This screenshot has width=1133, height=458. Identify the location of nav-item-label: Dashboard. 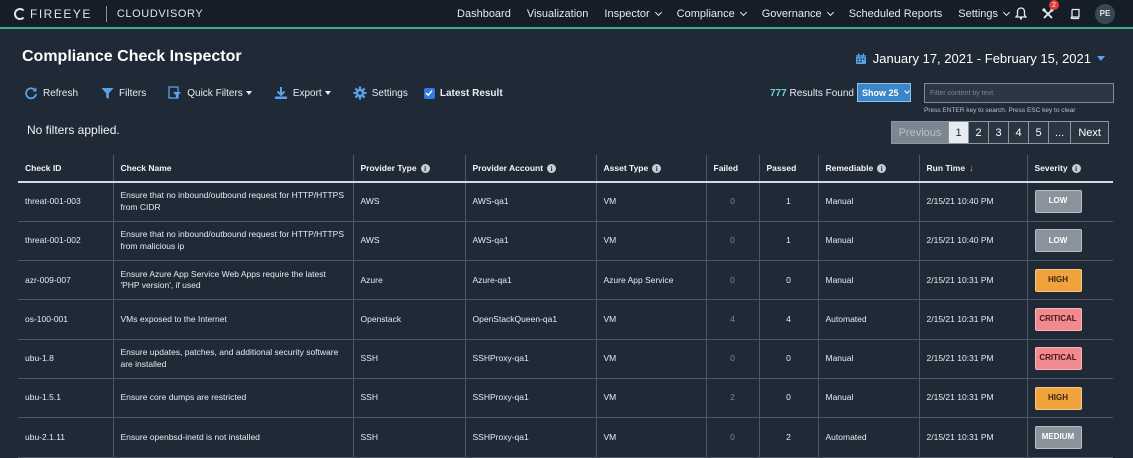
(484, 13).